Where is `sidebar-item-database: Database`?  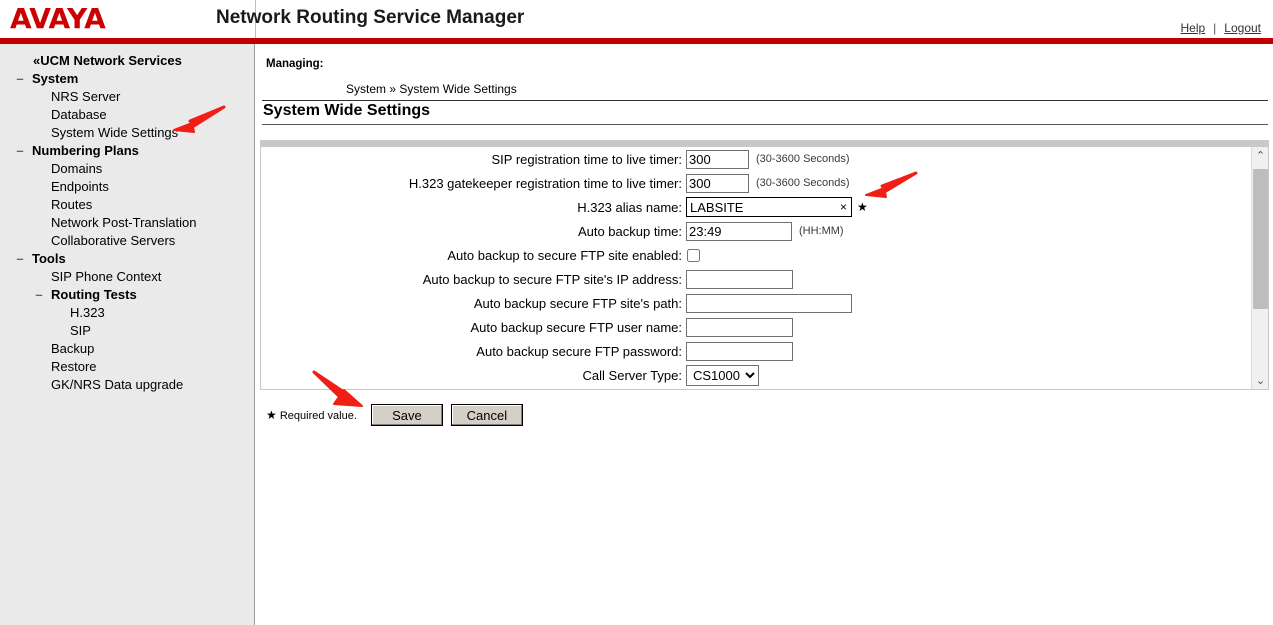 sidebar-item-database: Database is located at coordinates (127, 115).